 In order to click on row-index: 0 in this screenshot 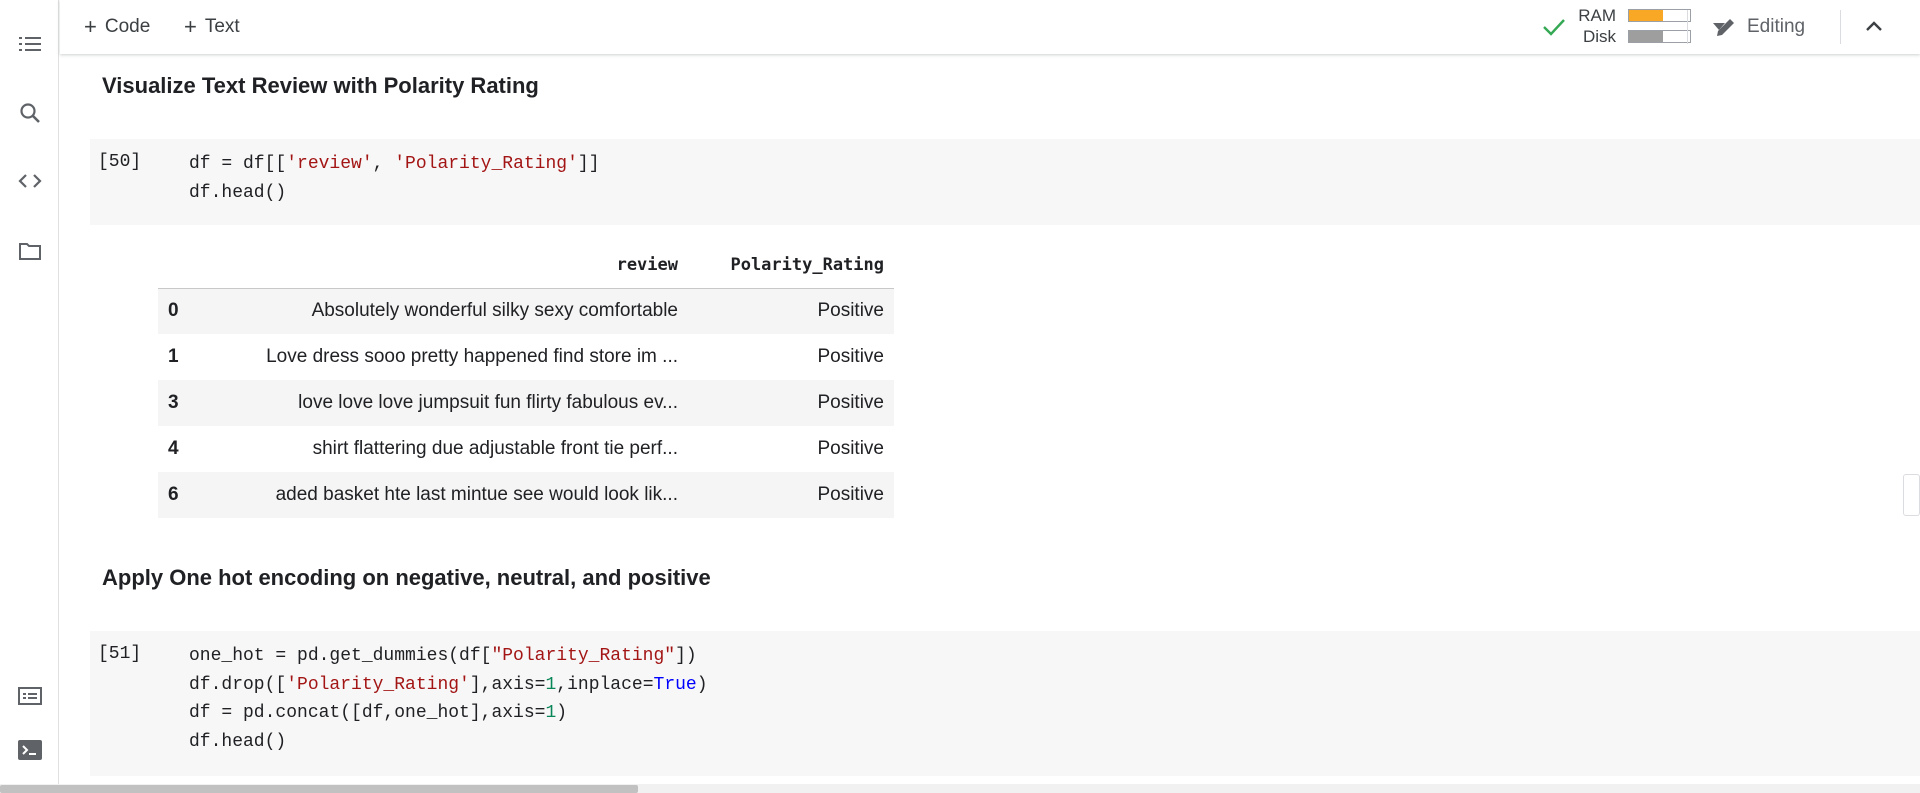, I will do `click(175, 311)`.